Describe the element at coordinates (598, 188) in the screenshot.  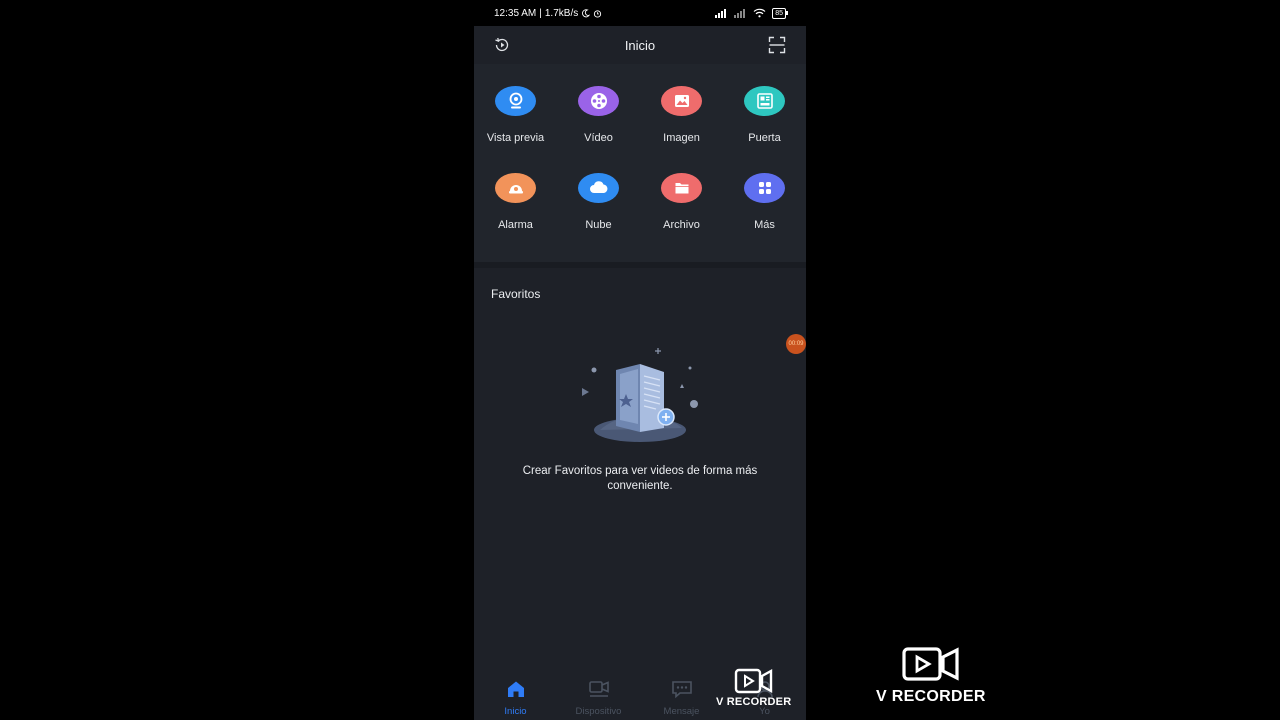
I see `cloud-icon` at that location.